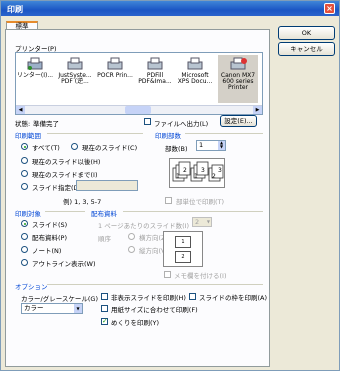 The image size is (340, 371). I want to click on frame-label: スライドの枠を印刷(A), so click(233, 298).